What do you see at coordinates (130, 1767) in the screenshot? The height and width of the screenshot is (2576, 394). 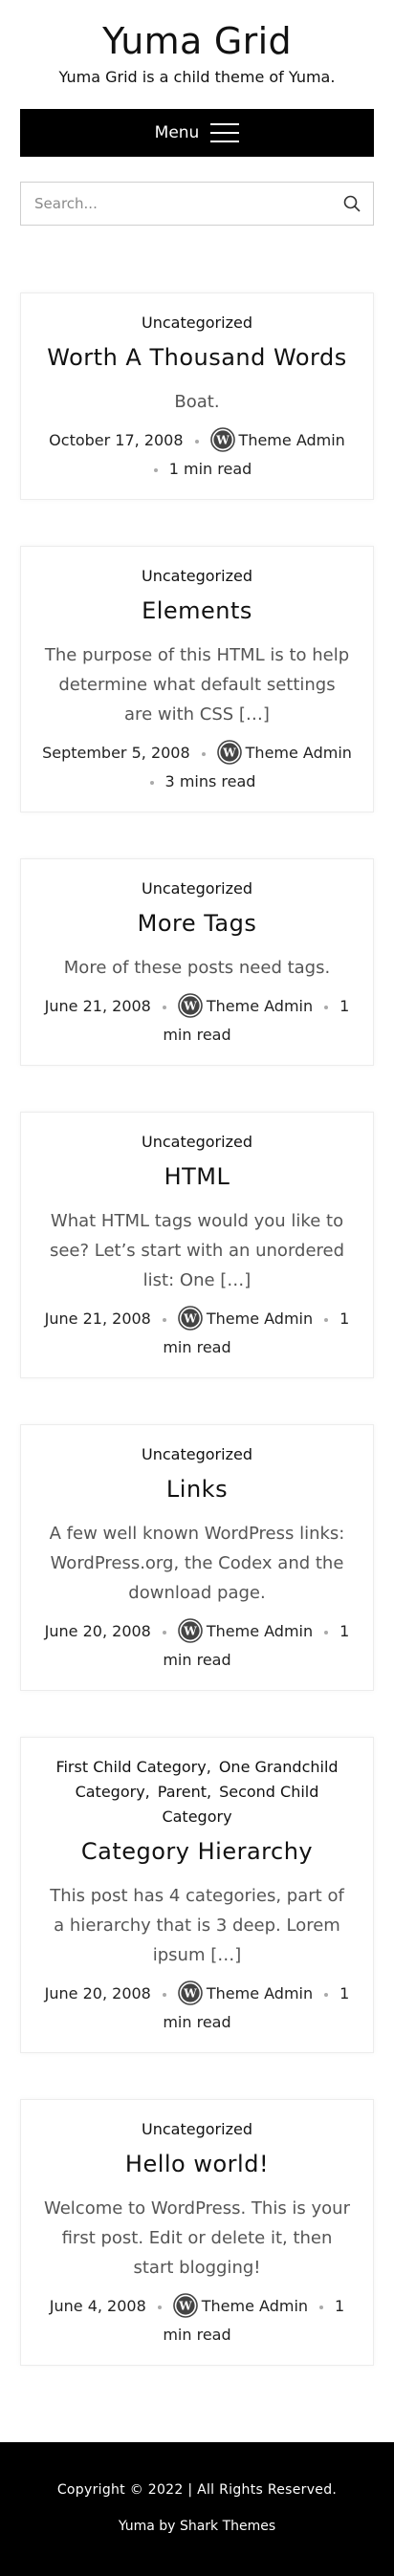 I see `post-category-link: First Child Category` at bounding box center [130, 1767].